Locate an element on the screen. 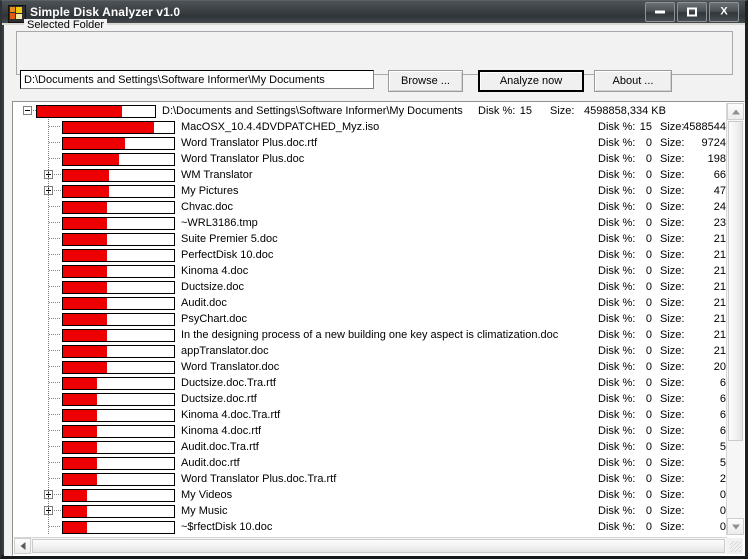  item-name: Audit.doc.rtf is located at coordinates (210, 463).